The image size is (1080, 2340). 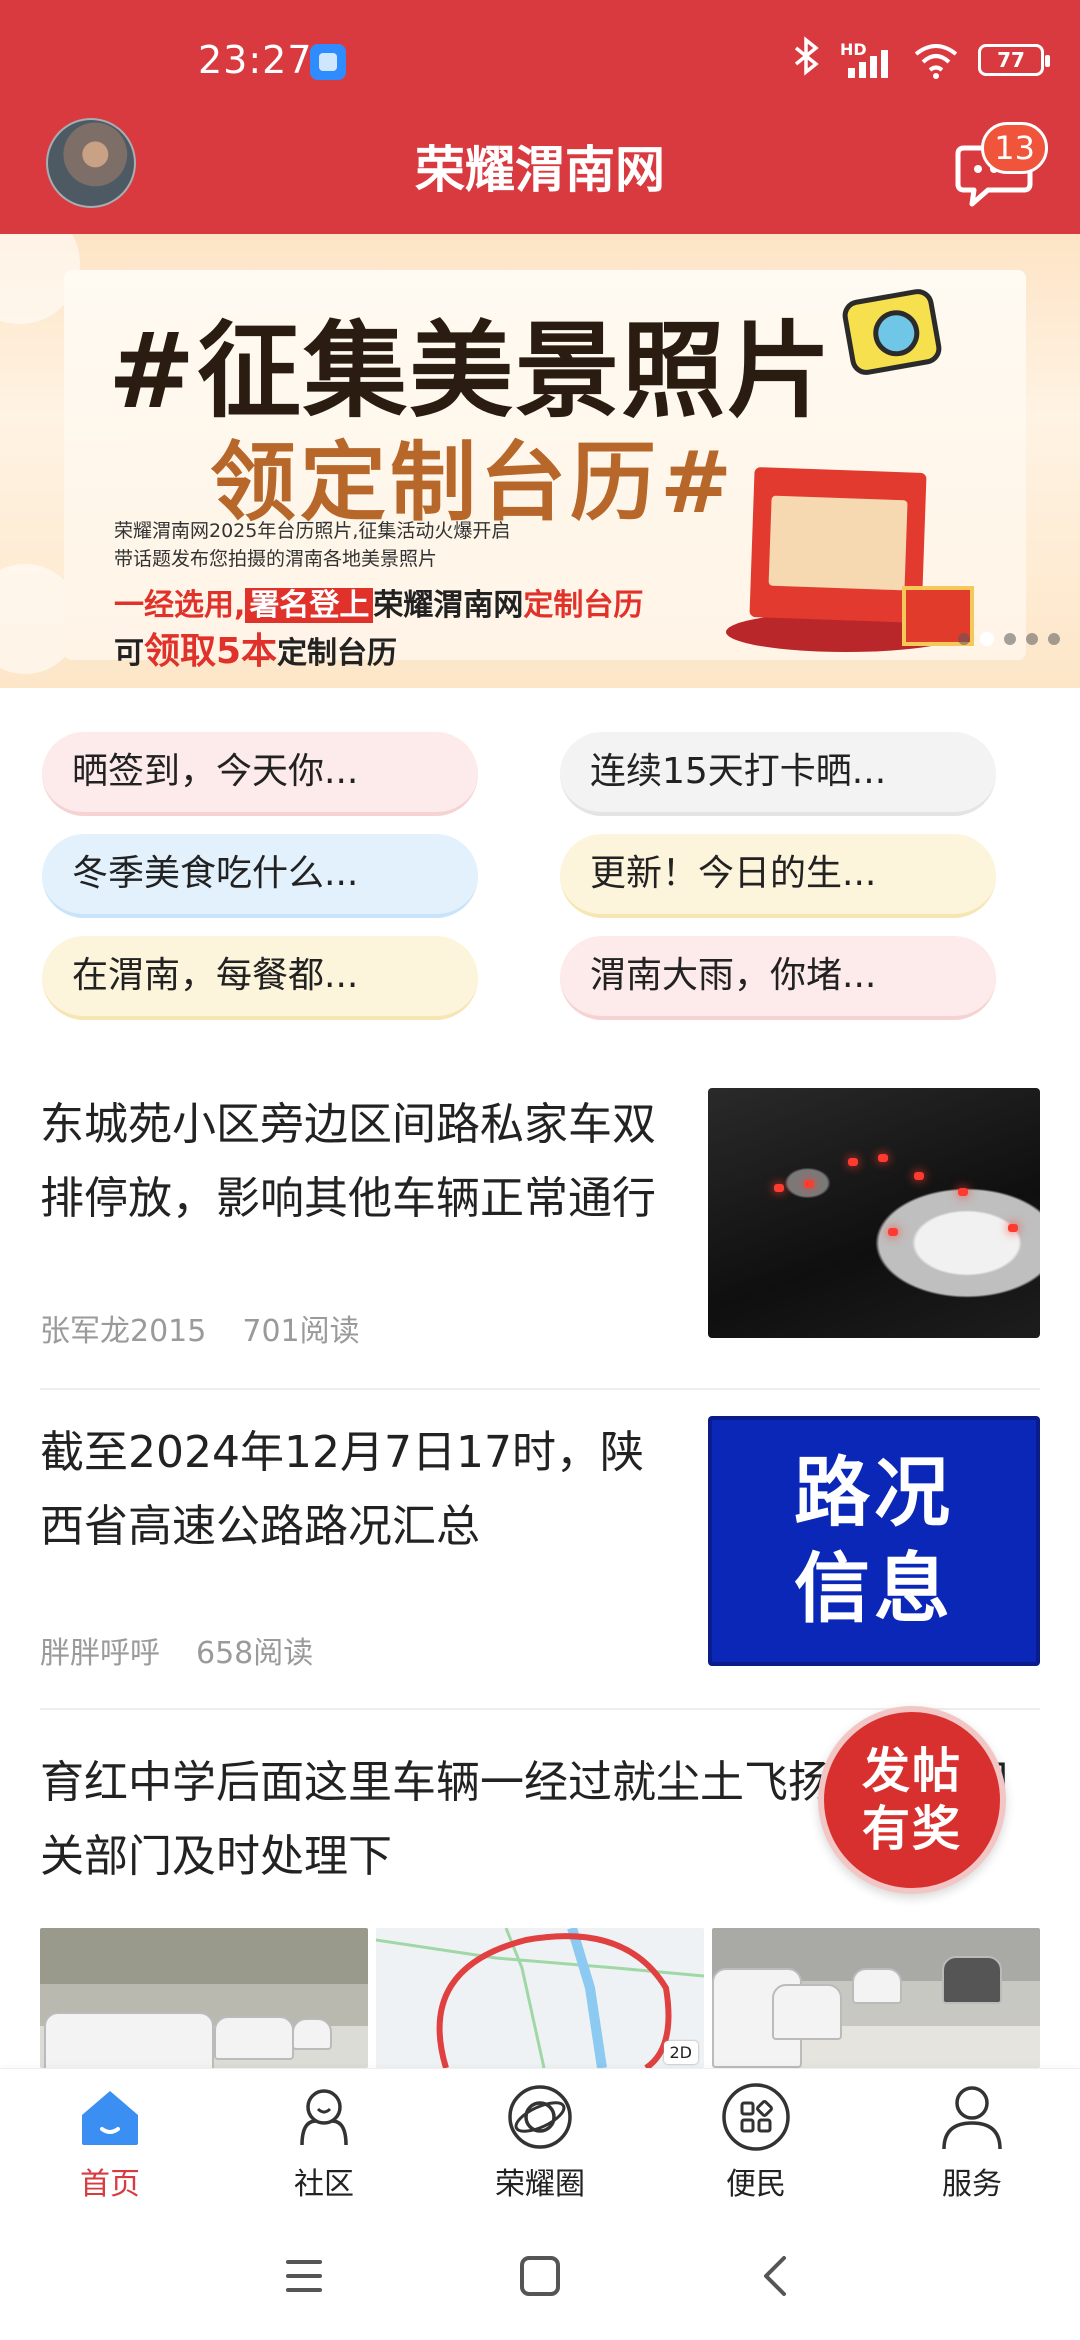 I want to click on home-square-icon, so click(x=540, y=2276).